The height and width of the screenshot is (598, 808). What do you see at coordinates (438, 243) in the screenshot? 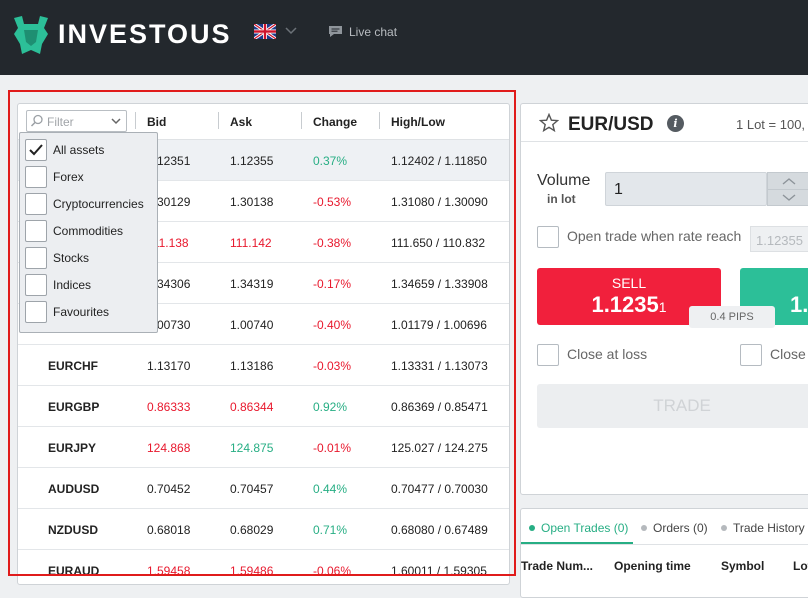
I see `asset-high-low: 111.650 / 110.832` at bounding box center [438, 243].